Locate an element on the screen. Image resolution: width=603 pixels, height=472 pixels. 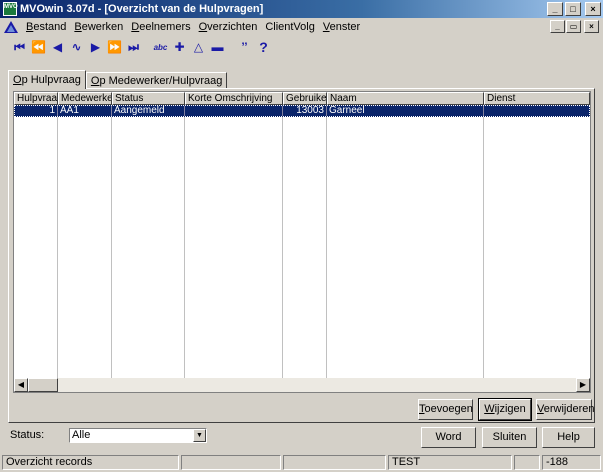
scroll-left-button: ◀ is located at coordinates (21, 385).